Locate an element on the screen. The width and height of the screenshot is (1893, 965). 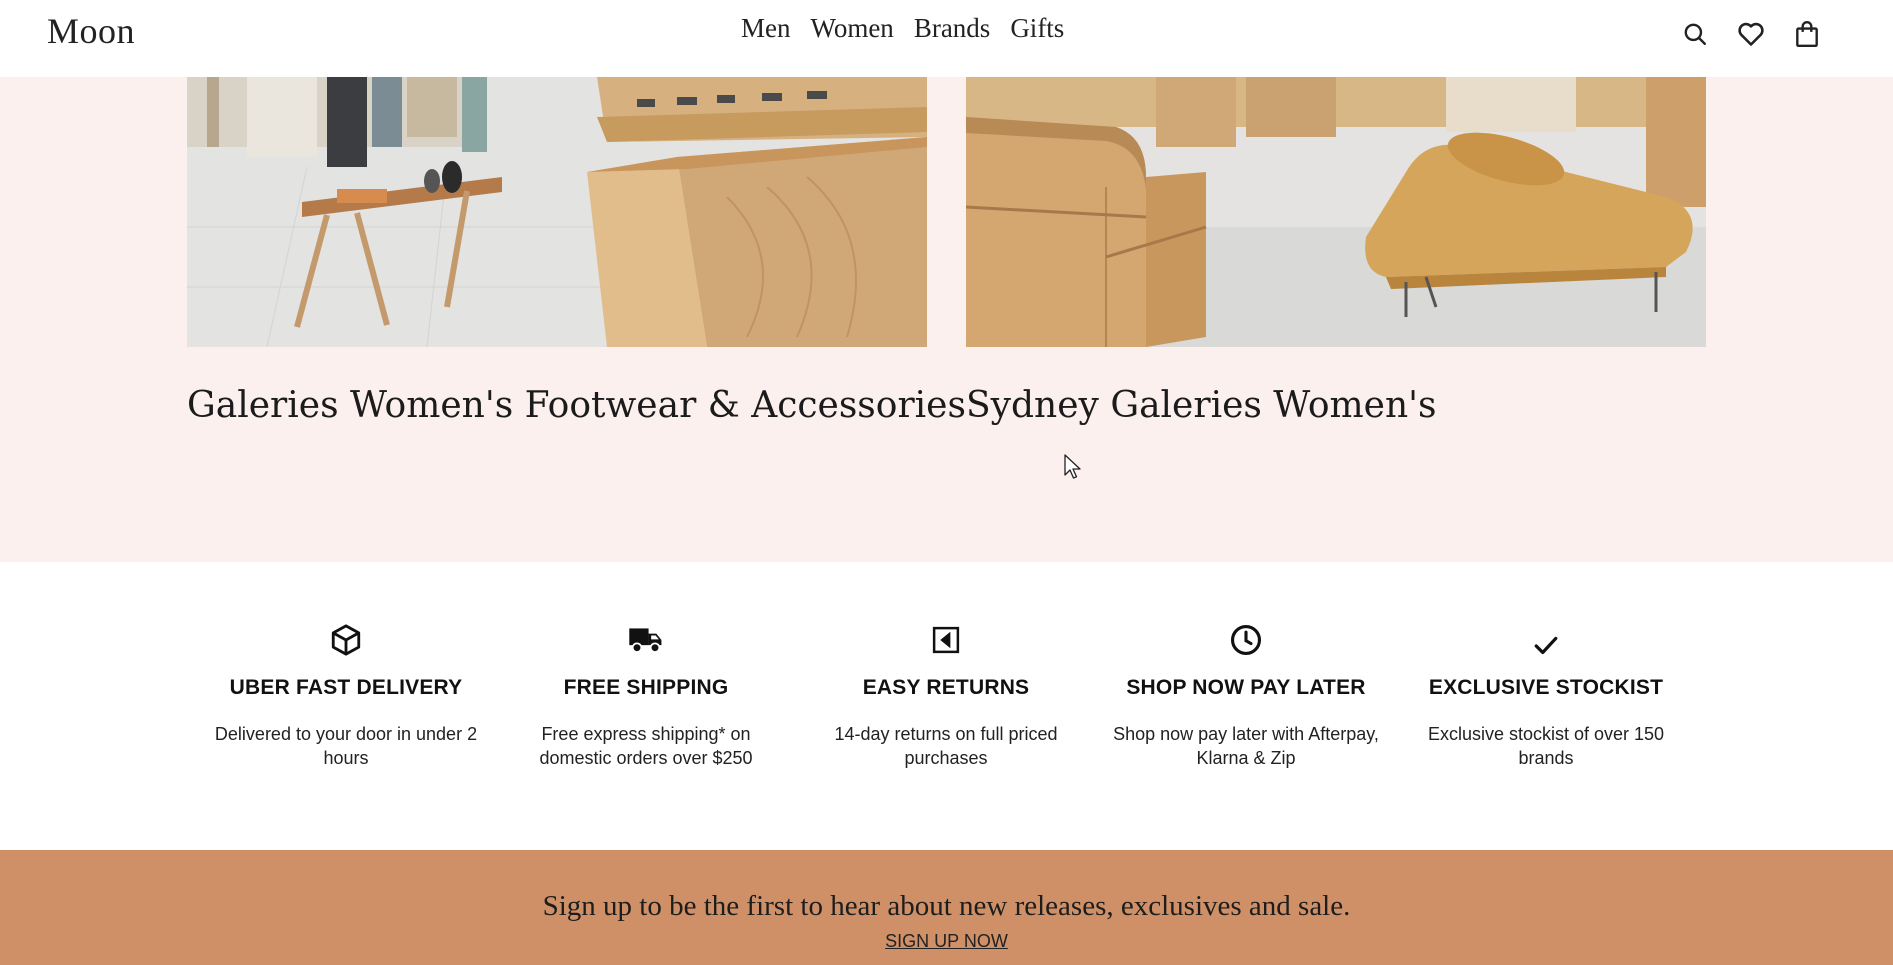
box-icon is located at coordinates (346, 640).